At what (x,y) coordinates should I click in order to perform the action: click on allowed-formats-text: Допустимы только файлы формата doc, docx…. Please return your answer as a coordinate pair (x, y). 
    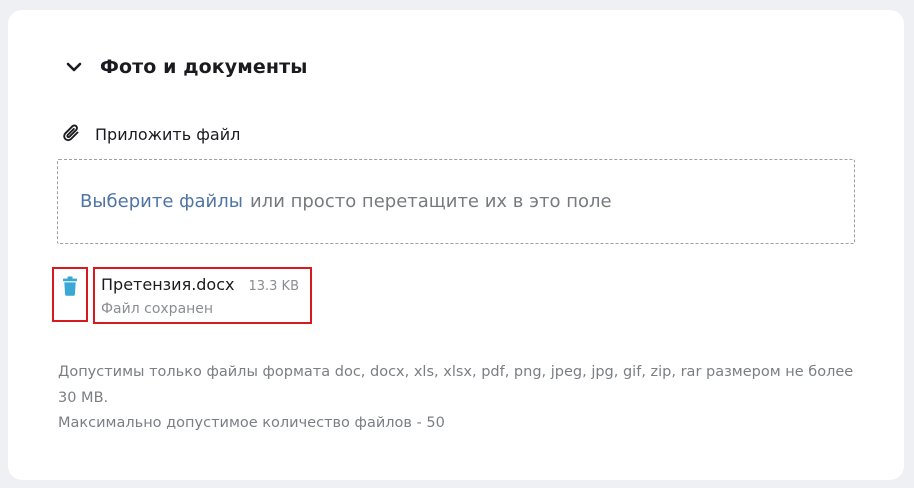
    Looking at the image, I should click on (456, 385).